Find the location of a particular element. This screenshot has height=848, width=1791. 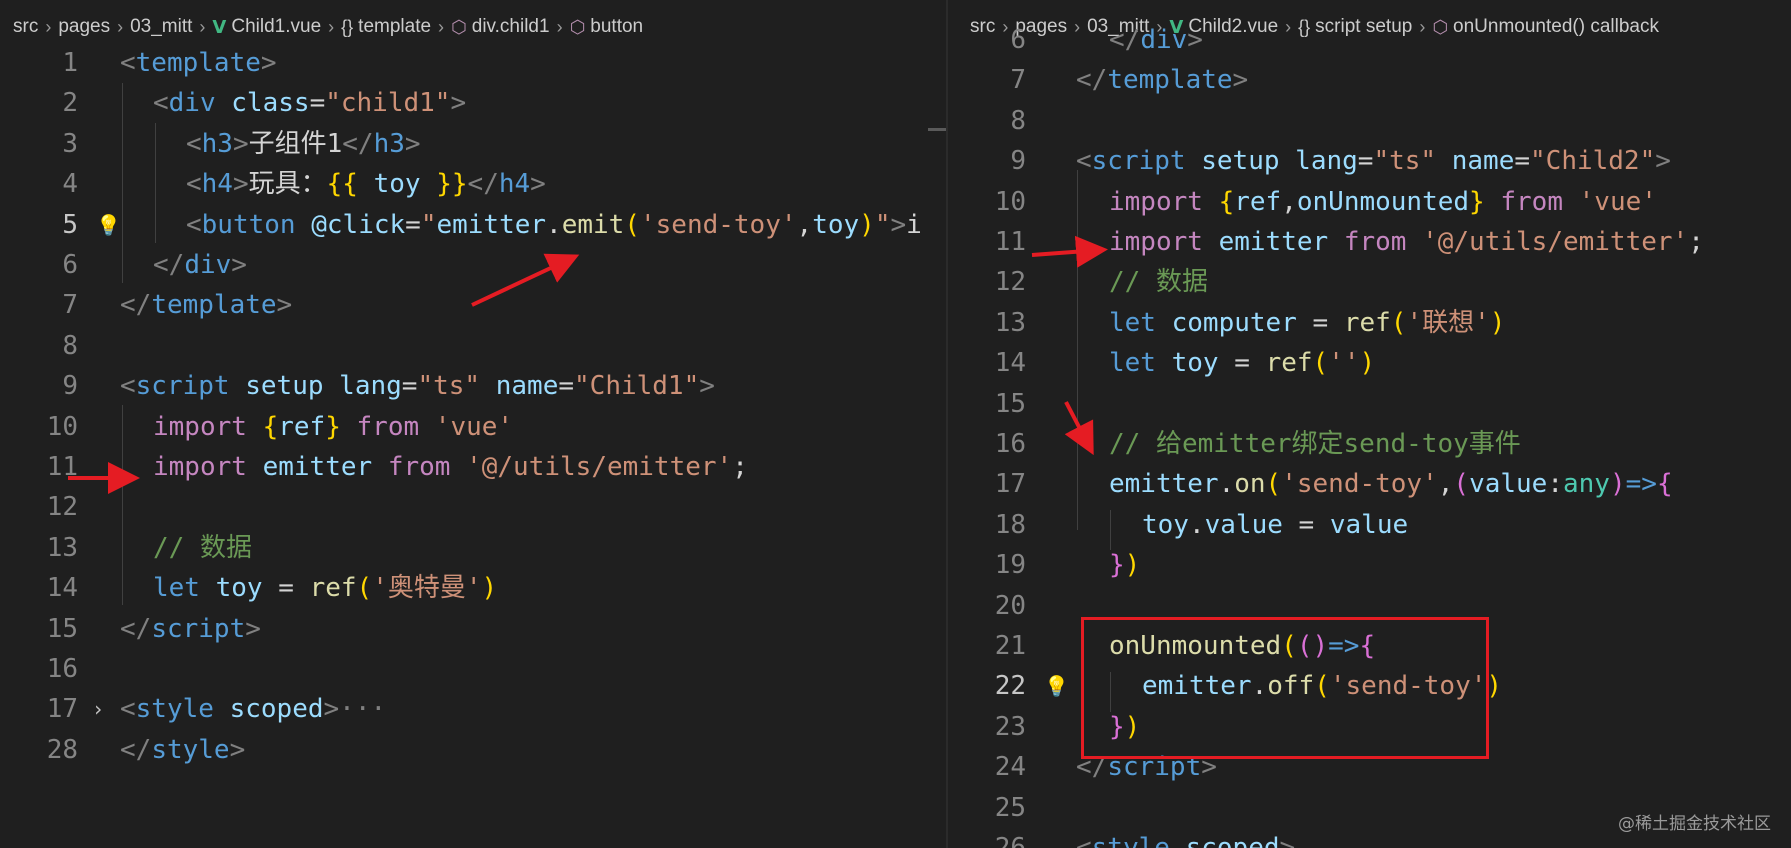

code-line: 1 <template> is located at coordinates (473, 63).